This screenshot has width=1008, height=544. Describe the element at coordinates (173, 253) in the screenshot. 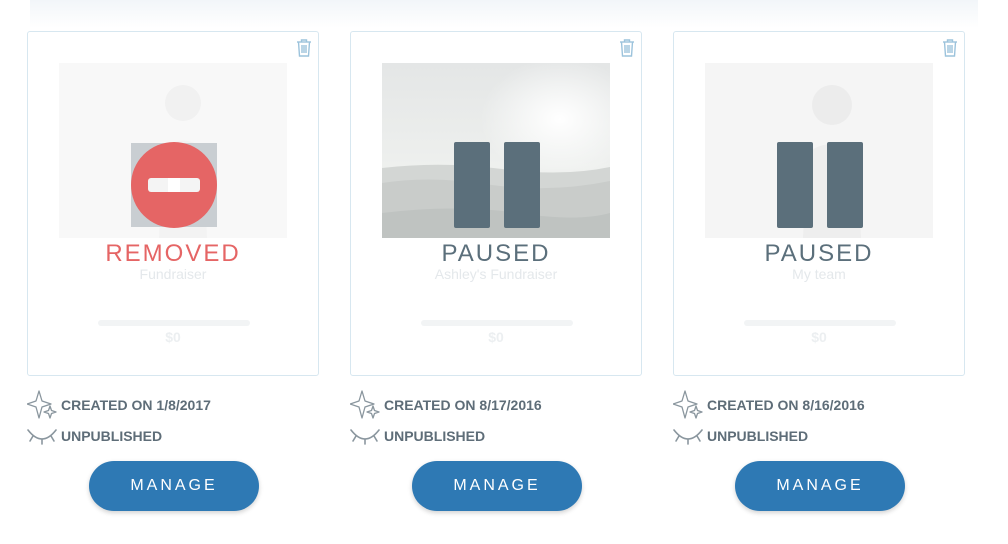

I see `status-label: REMOVED` at that location.